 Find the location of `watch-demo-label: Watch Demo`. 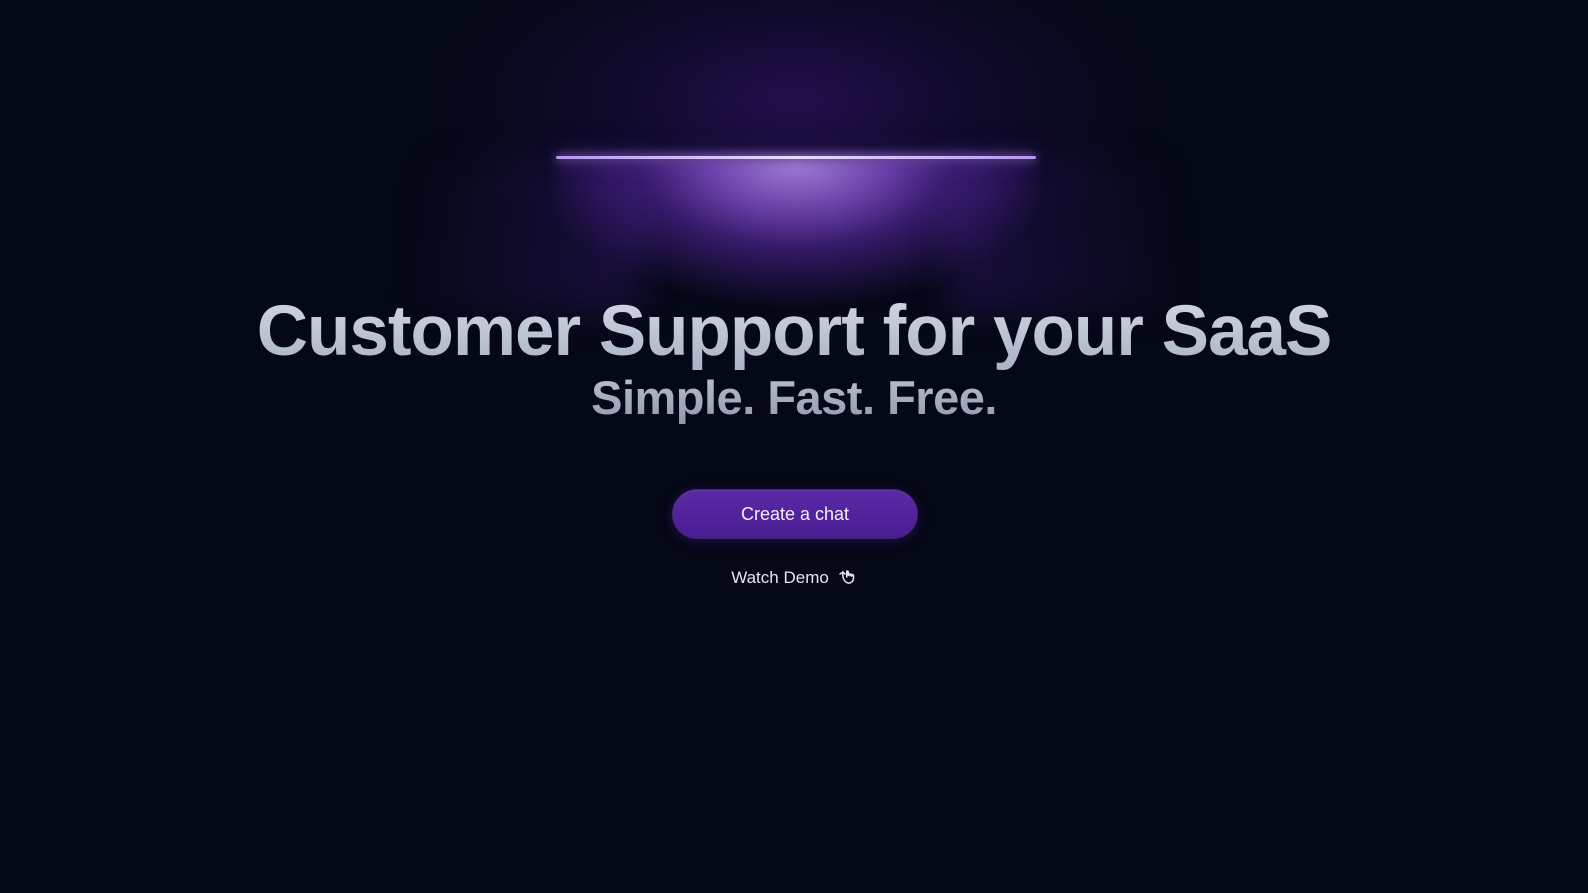

watch-demo-label: Watch Demo is located at coordinates (780, 577).